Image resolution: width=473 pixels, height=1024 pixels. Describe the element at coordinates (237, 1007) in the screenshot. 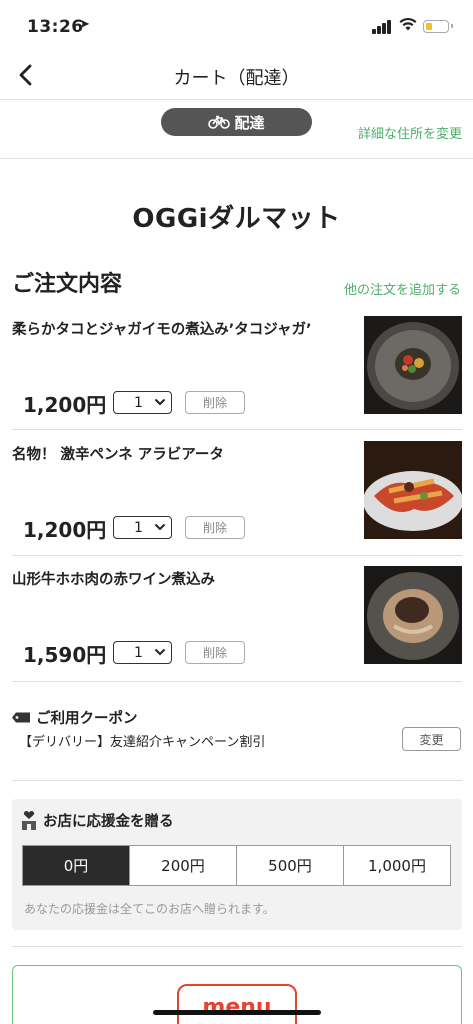

I see `menu-logo-text: menu` at that location.